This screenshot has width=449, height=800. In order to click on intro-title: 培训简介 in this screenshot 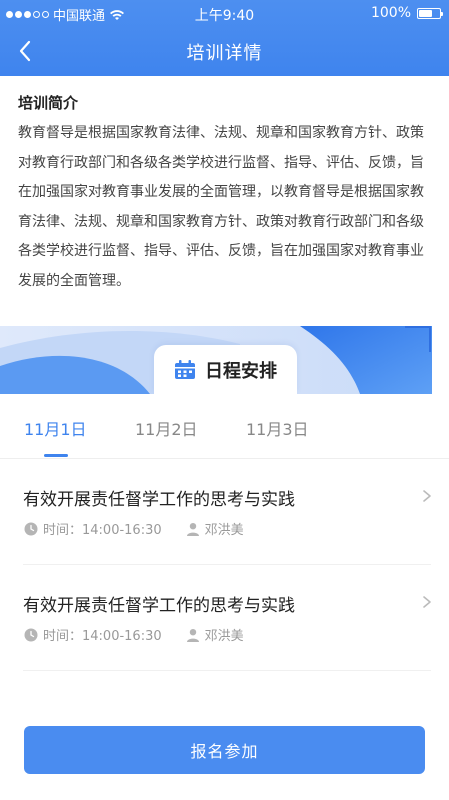, I will do `click(48, 103)`.